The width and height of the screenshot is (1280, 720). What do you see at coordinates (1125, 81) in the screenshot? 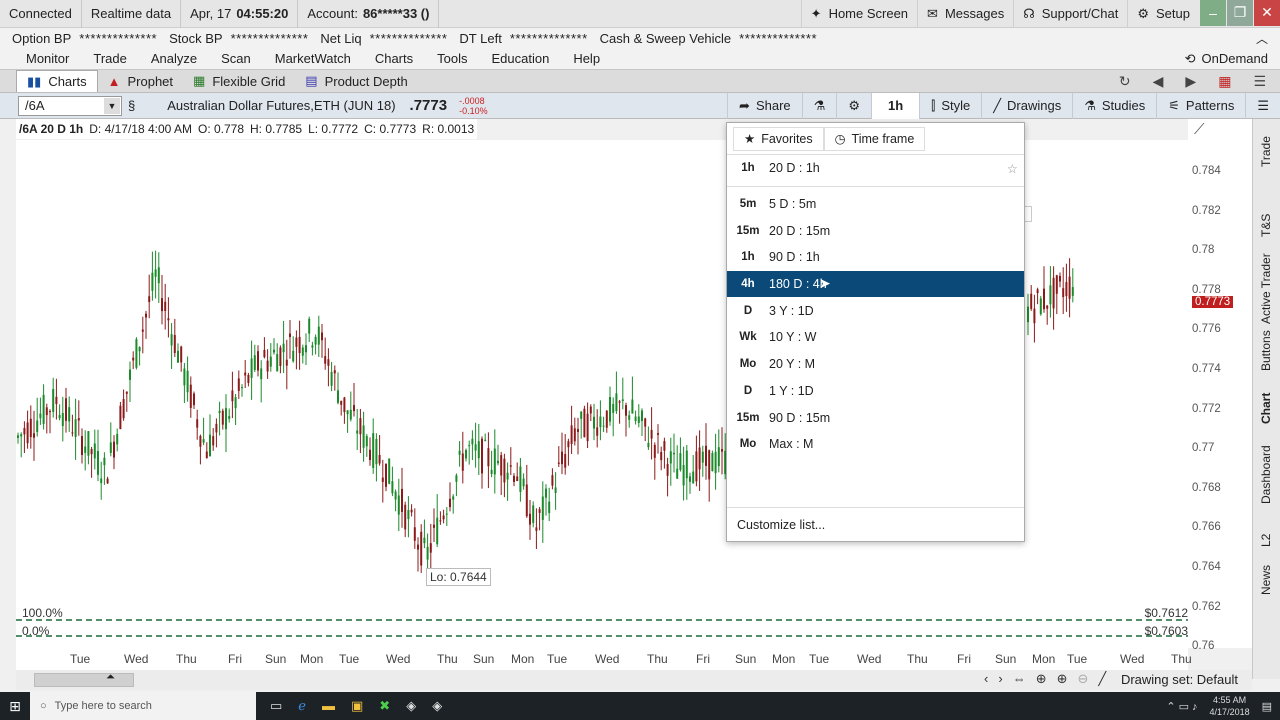
I see `refresh-icon: ↻` at bounding box center [1125, 81].